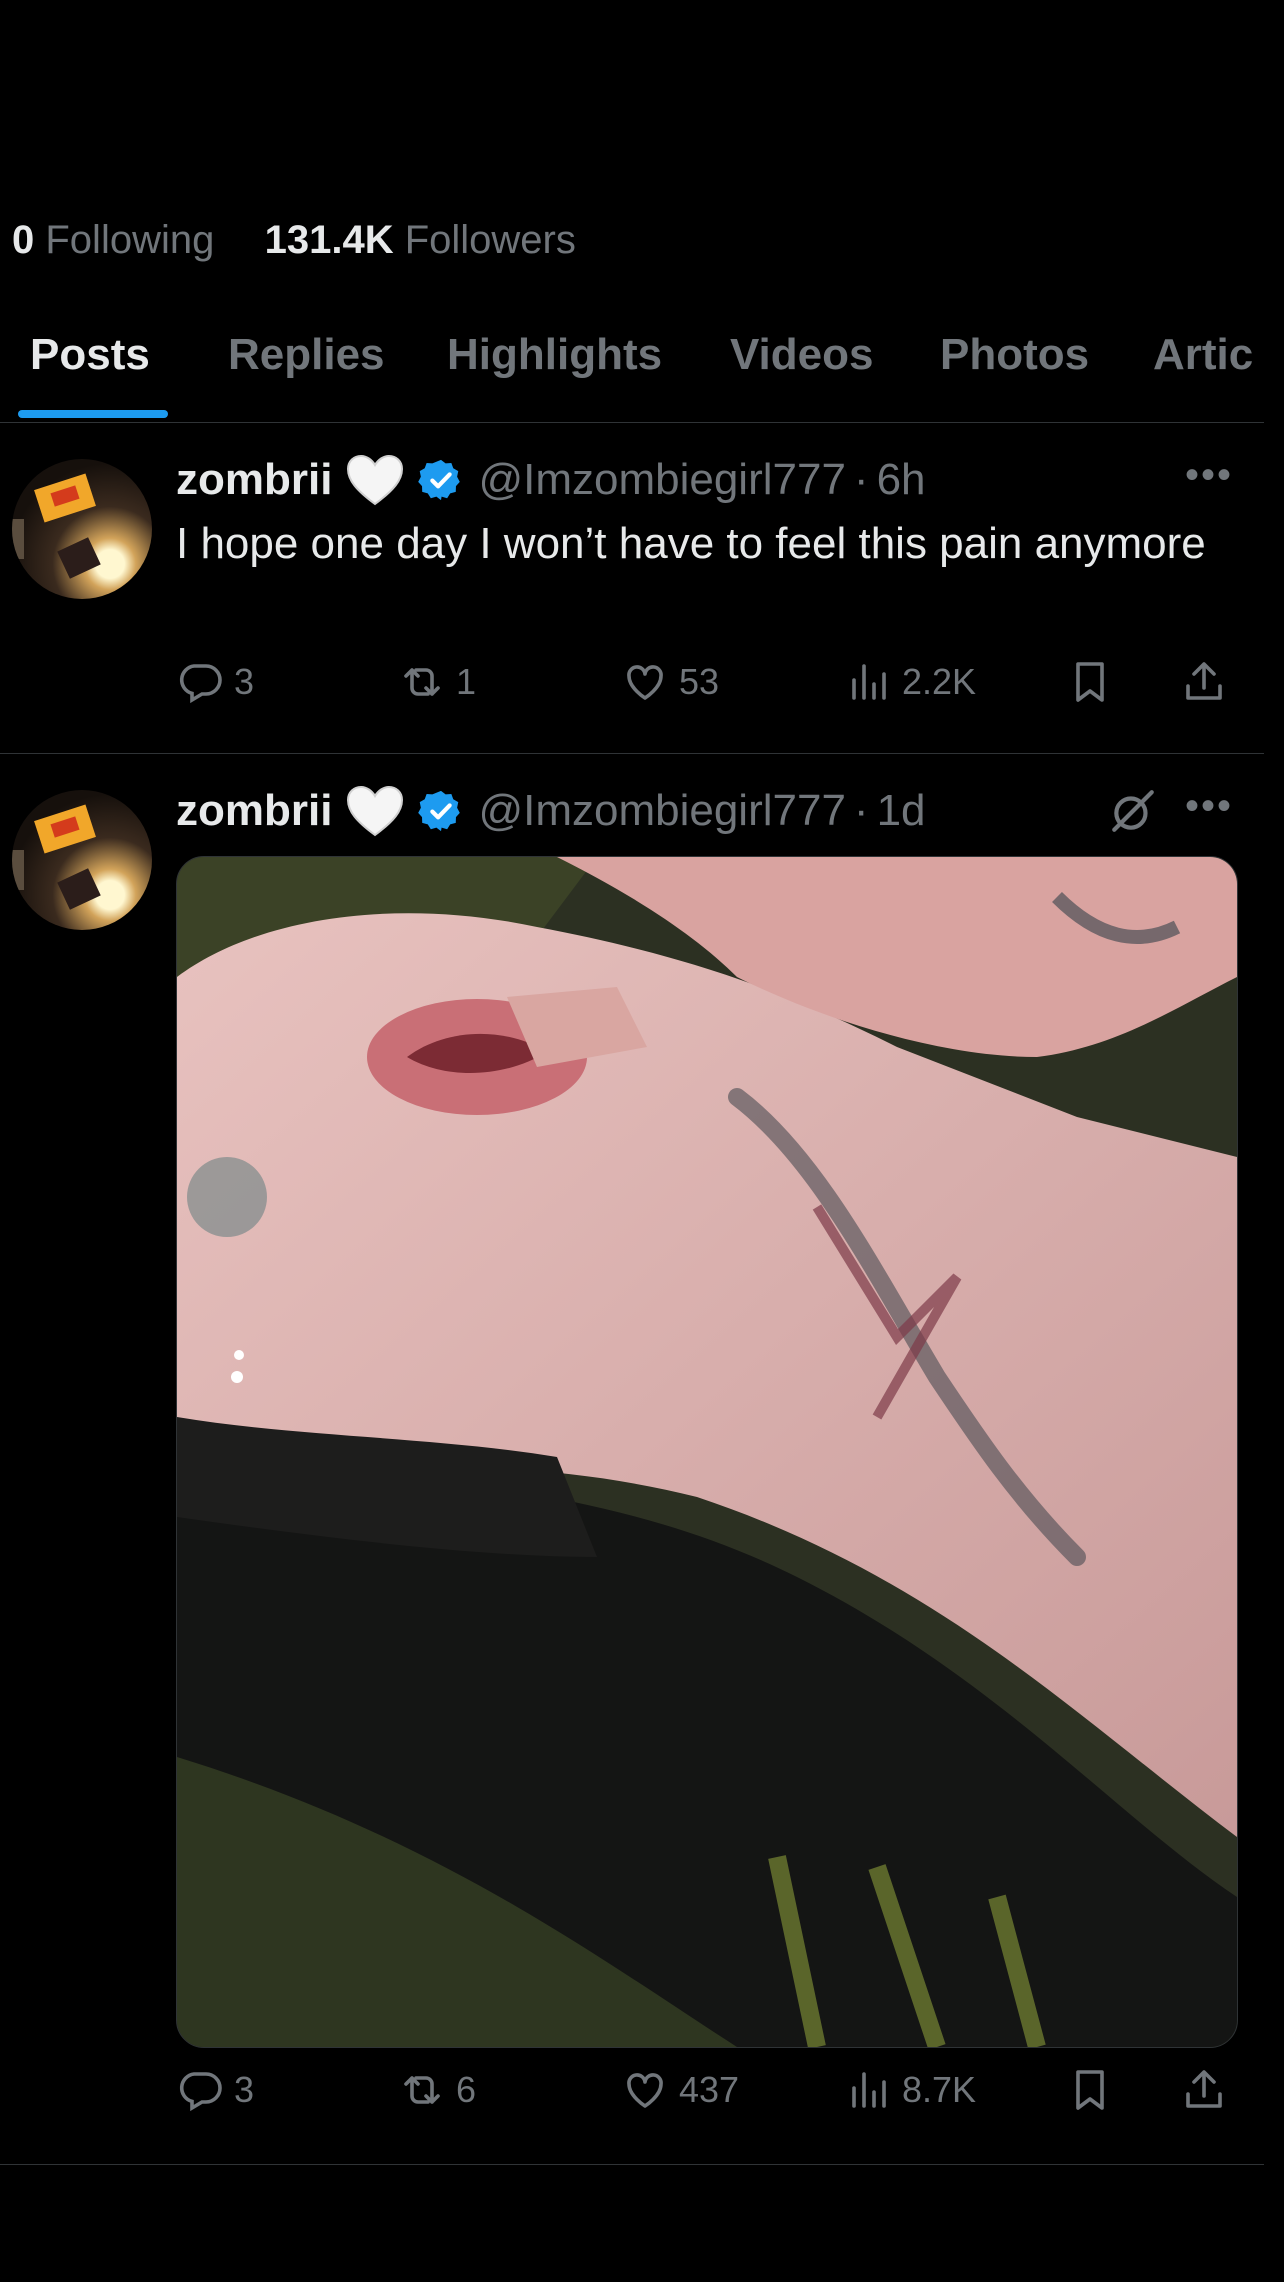 The width and height of the screenshot is (1284, 2282). I want to click on repost-button: 1, so click(437, 682).